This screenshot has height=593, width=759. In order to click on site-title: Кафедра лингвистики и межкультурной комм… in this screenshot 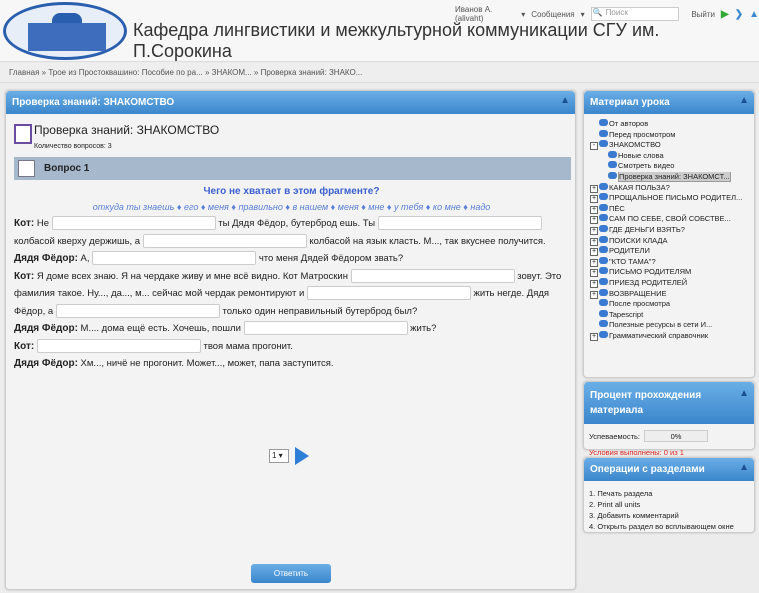, I will do `click(396, 40)`.